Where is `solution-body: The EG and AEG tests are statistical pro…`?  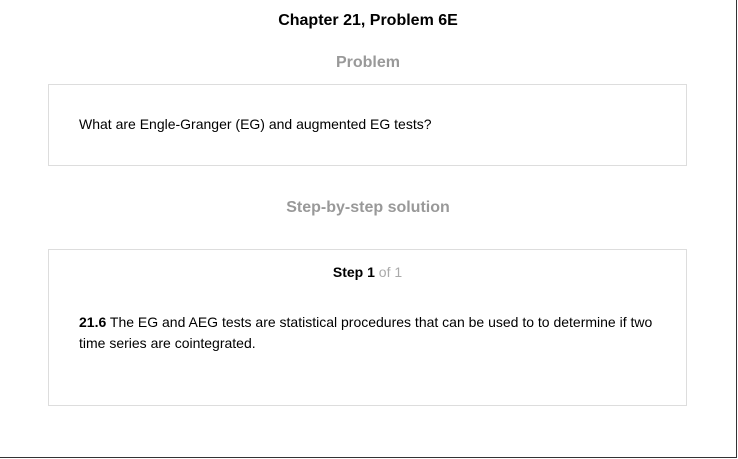
solution-body: The EG and AEG tests are statistical pro… is located at coordinates (366, 332).